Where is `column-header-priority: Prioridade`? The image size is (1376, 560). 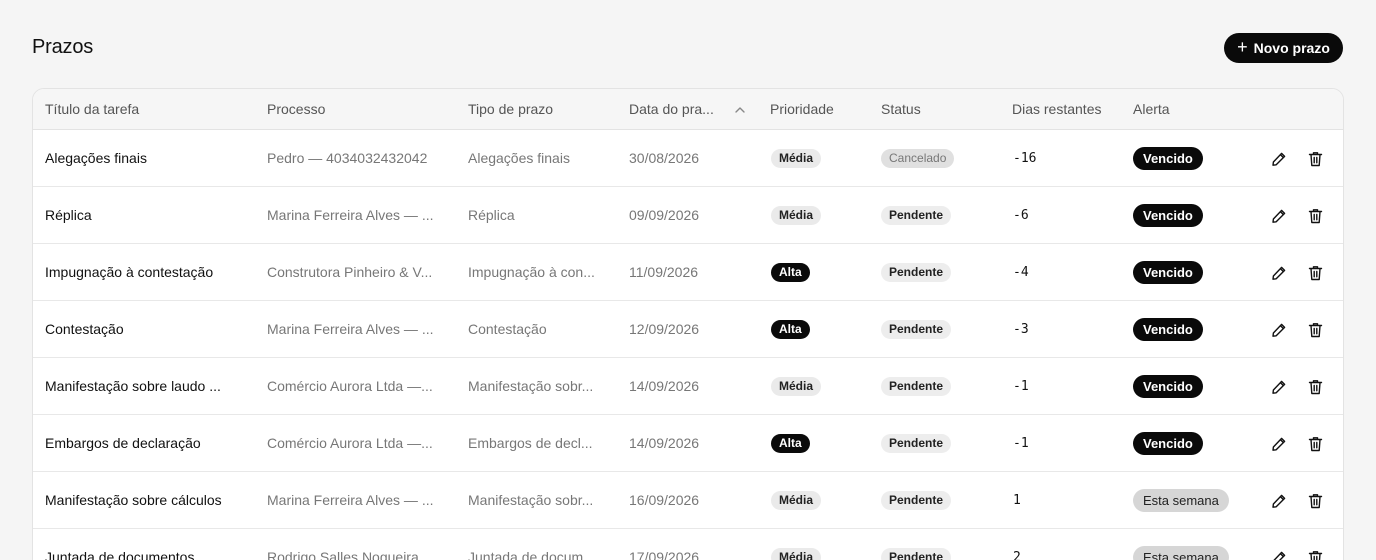
column-header-priority: Prioridade is located at coordinates (802, 109).